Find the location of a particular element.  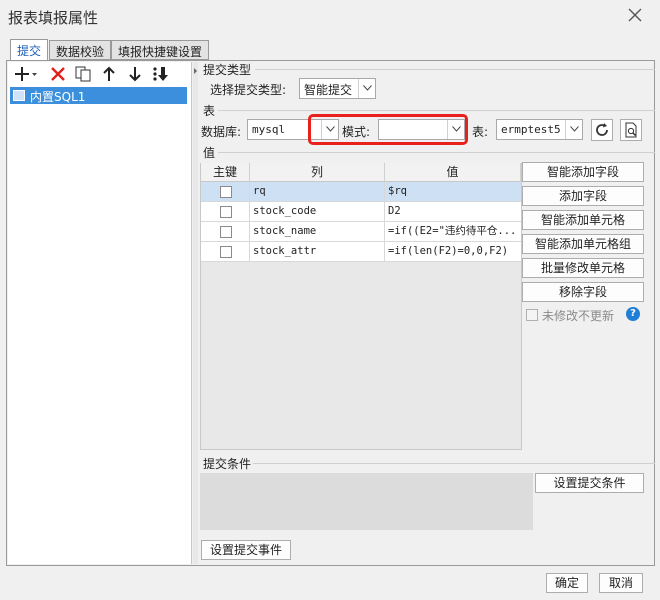

sort-icon is located at coordinates (161, 74).